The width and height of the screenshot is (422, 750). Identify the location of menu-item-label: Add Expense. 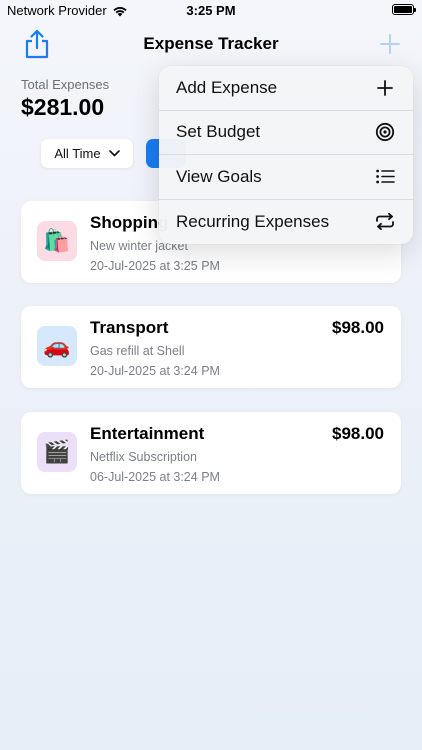
(227, 87).